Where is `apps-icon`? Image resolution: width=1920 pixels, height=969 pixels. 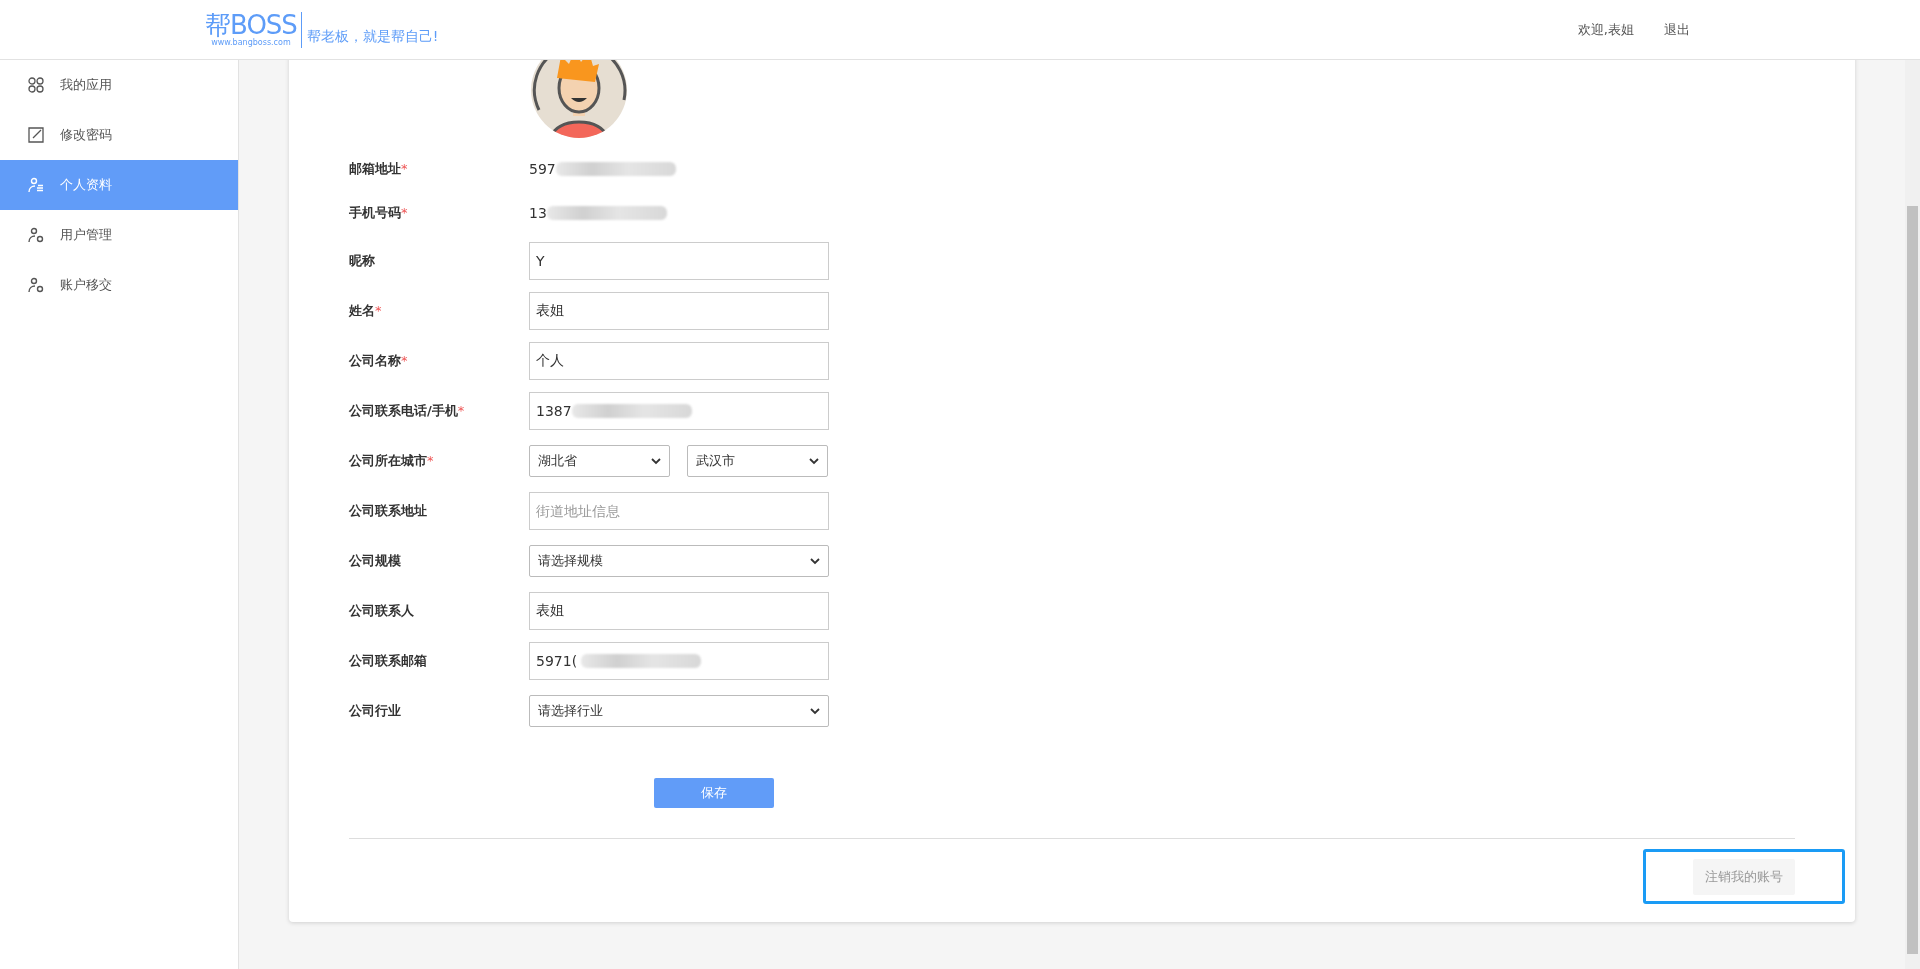 apps-icon is located at coordinates (36, 85).